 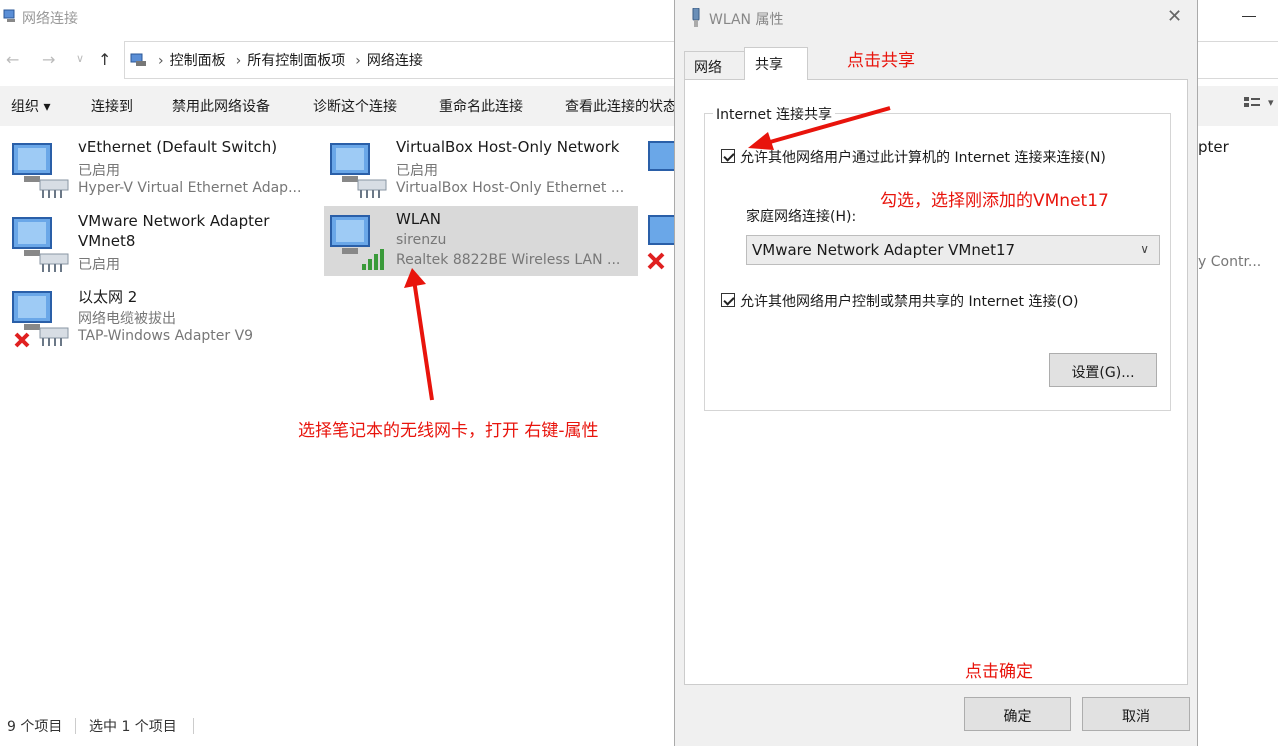 I want to click on crumb-network-connections: 网络连接, so click(x=395, y=61).